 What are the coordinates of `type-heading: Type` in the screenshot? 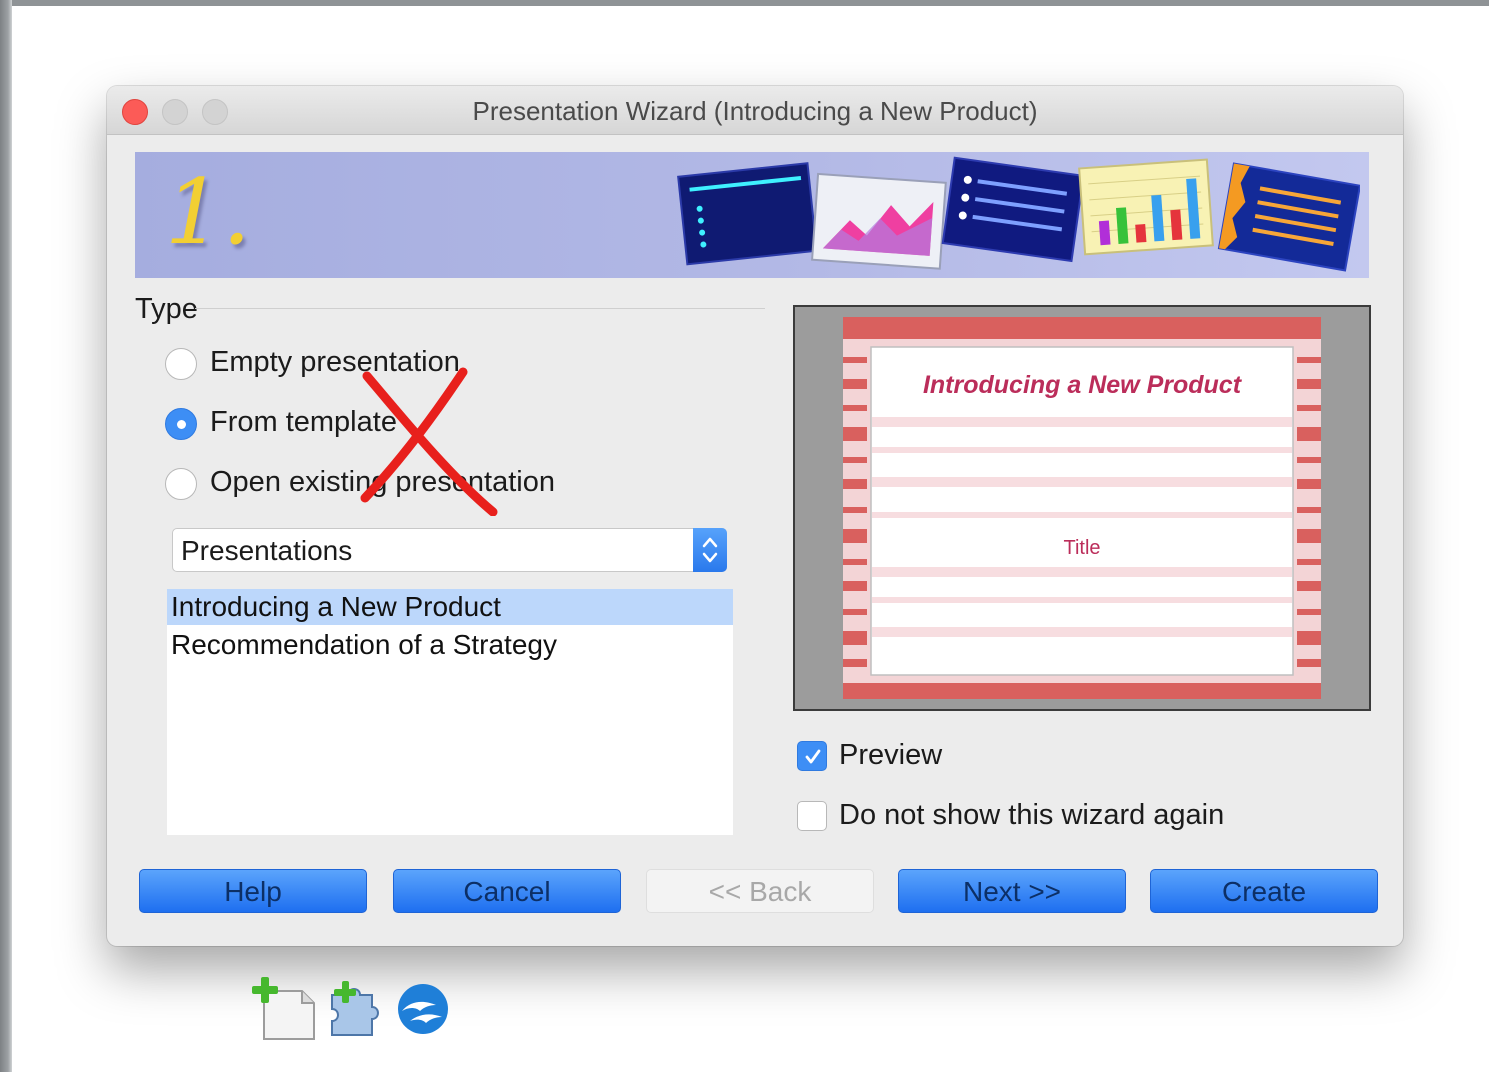 It's located at (166, 309).